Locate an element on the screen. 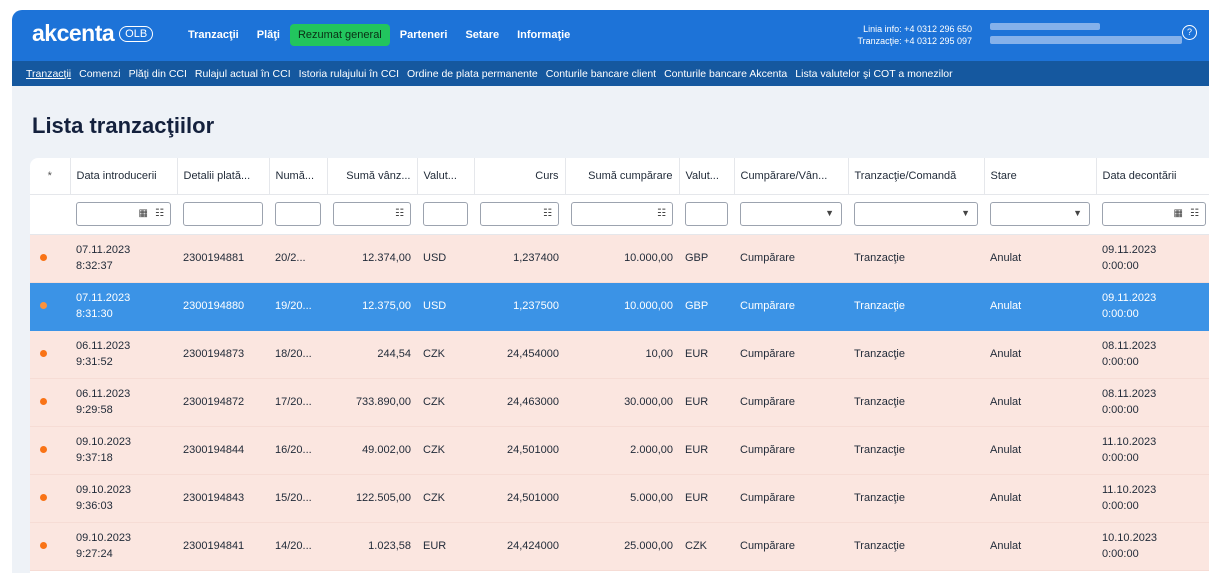 This screenshot has height=573, width=1209. entry-date: 06.11.2023 is located at coordinates (103, 346).